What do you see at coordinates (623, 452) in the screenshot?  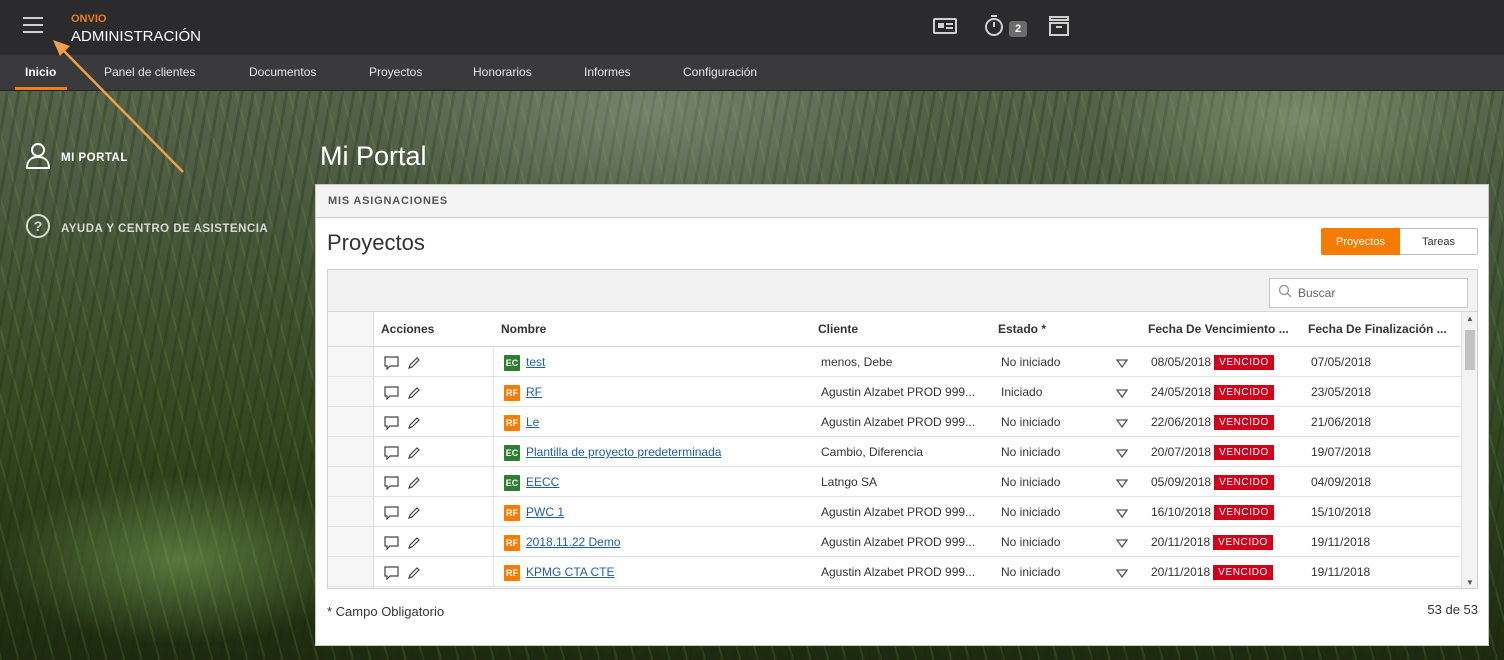 I see `project-name-link: Plantilla de proyecto predeterminada` at bounding box center [623, 452].